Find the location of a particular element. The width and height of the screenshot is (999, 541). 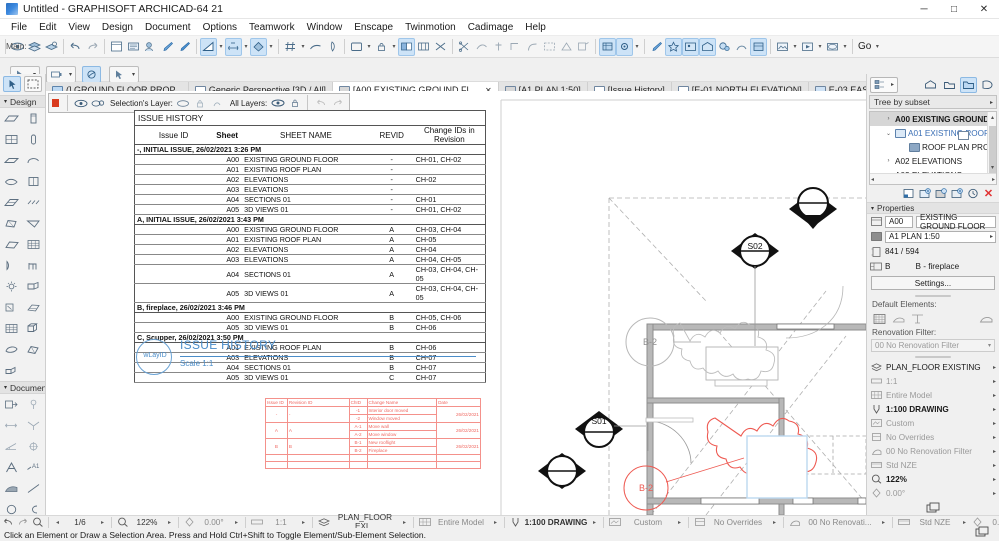

box-3d-icon is located at coordinates (34, 328).